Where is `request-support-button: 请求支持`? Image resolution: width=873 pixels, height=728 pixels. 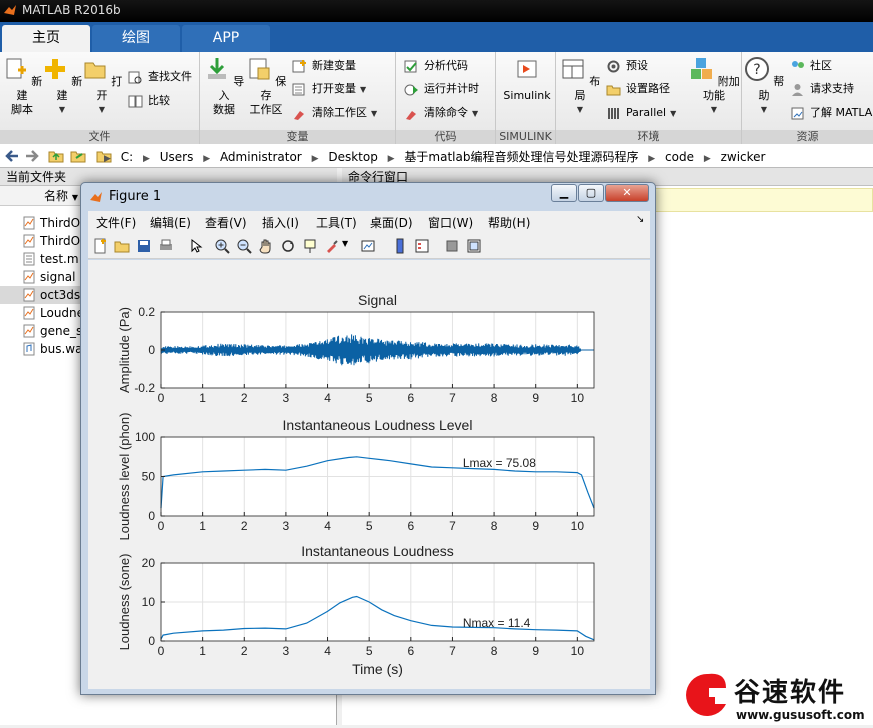
request-support-button: 请求支持 is located at coordinates (822, 89).